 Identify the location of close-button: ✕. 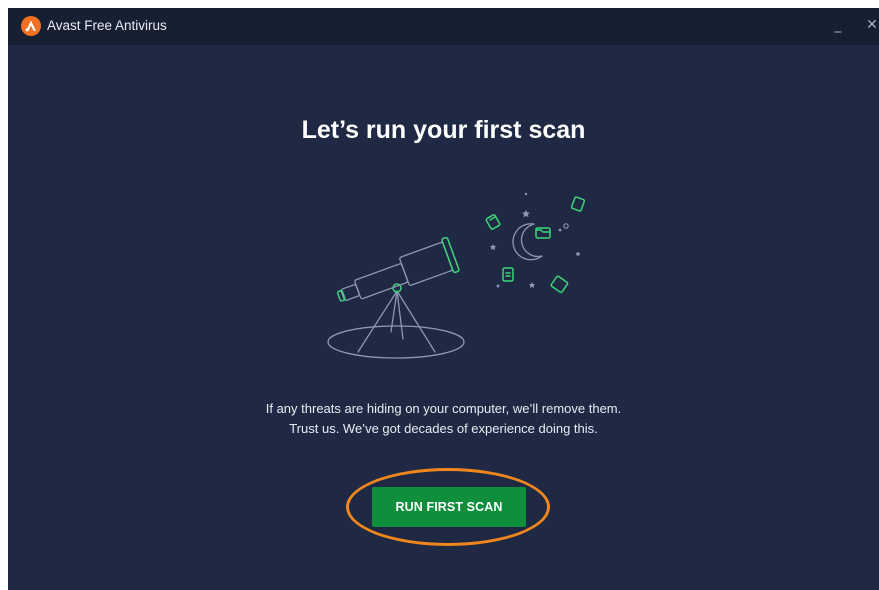
(870, 25).